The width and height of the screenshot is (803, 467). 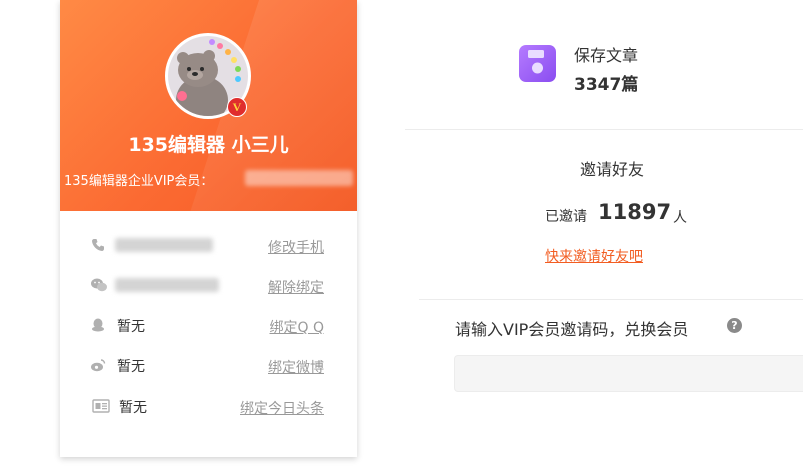 What do you see at coordinates (612, 169) in the screenshot?
I see `invite-title: 邀请好友` at bounding box center [612, 169].